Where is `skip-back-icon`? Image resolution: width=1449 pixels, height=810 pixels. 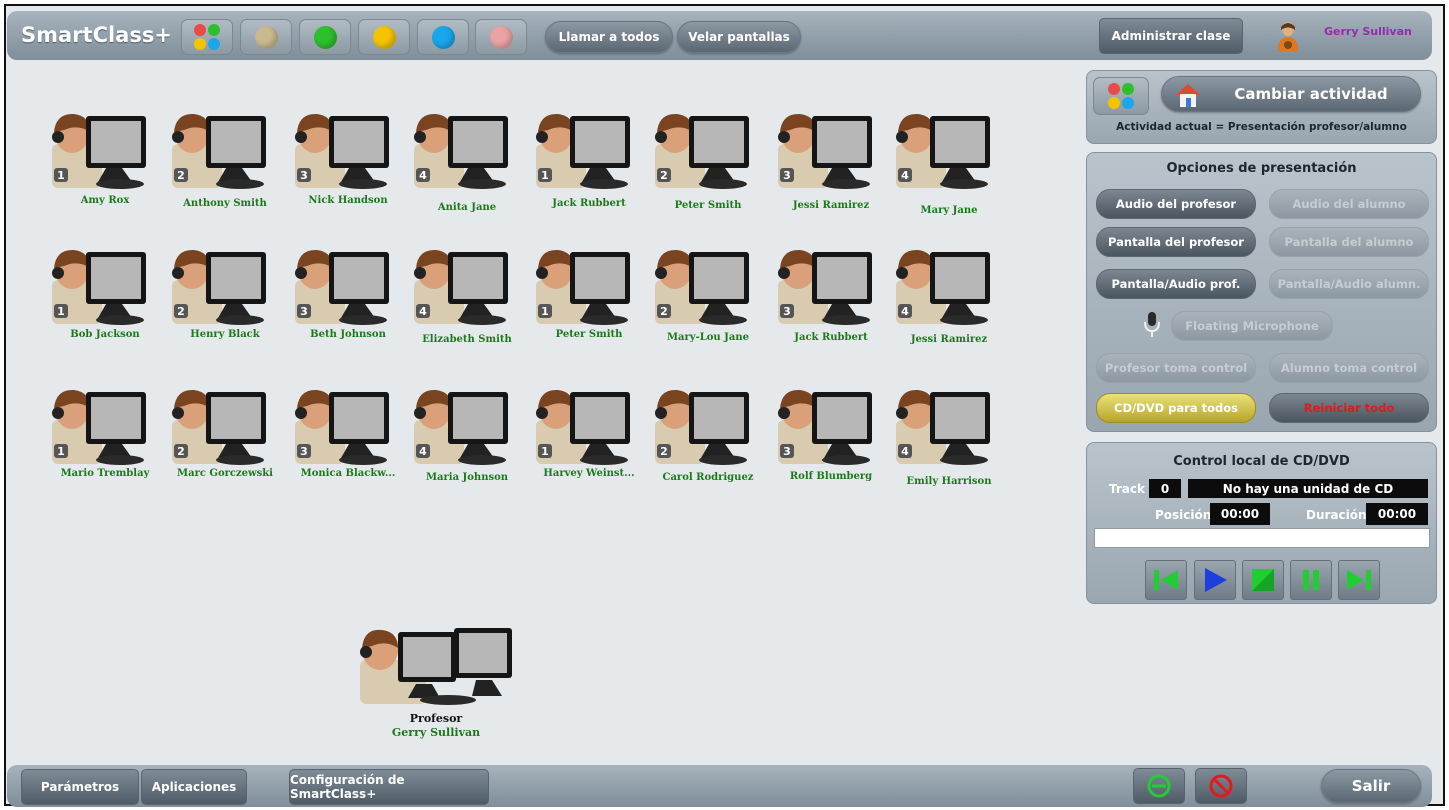 skip-back-icon is located at coordinates (1166, 580).